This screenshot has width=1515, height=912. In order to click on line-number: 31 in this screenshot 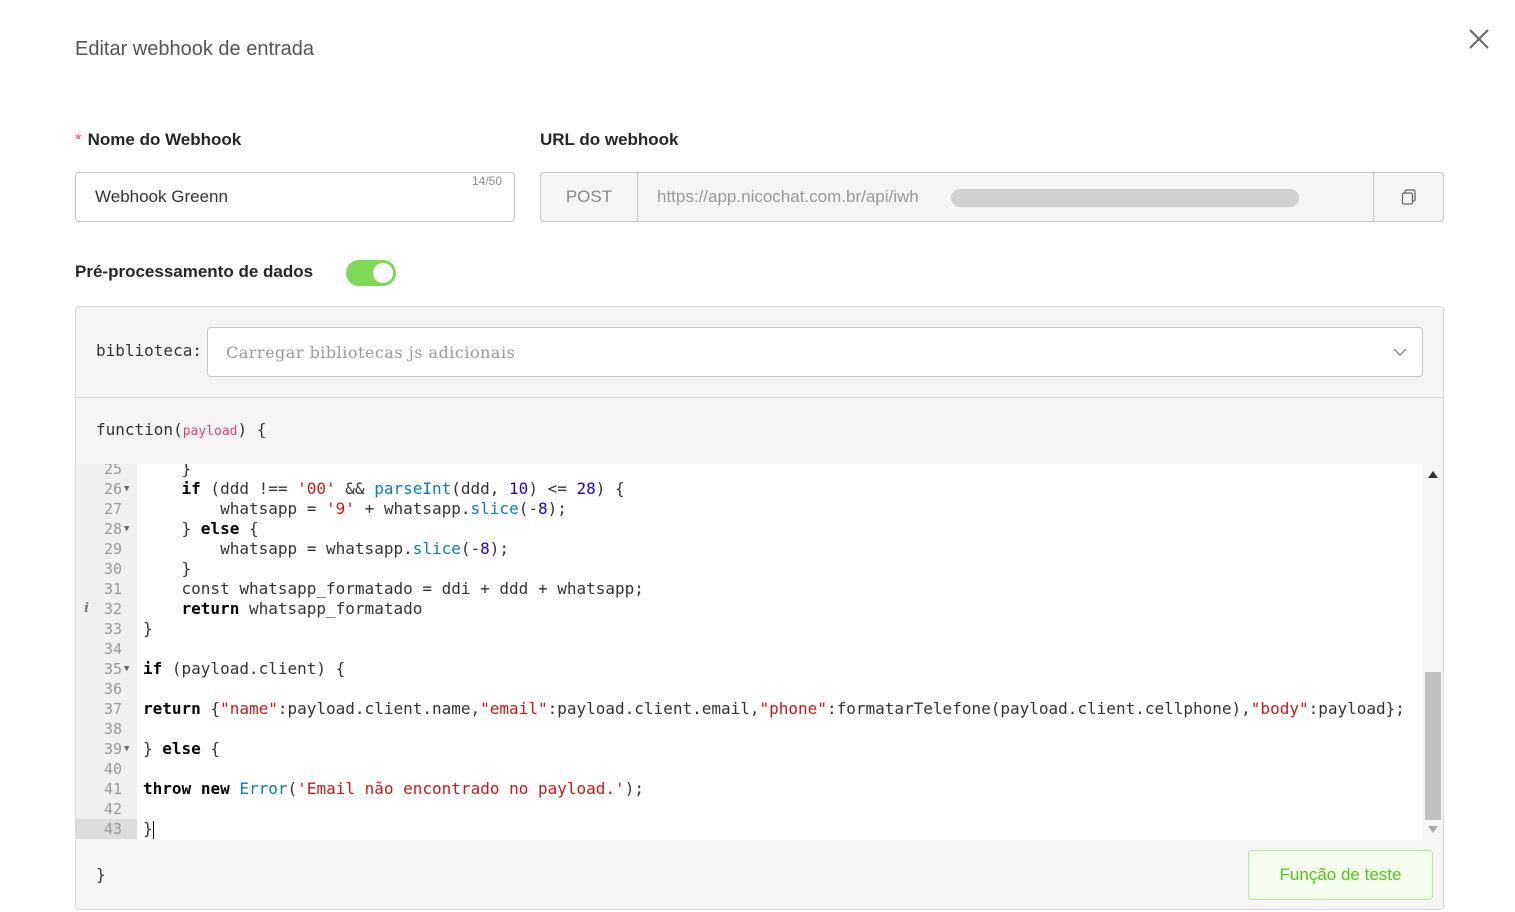, I will do `click(112, 589)`.